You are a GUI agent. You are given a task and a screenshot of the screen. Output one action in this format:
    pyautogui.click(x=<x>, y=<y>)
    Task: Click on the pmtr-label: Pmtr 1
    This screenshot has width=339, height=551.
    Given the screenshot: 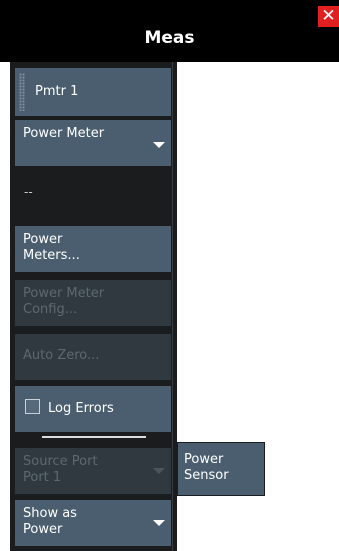 What is the action you would take?
    pyautogui.click(x=57, y=91)
    